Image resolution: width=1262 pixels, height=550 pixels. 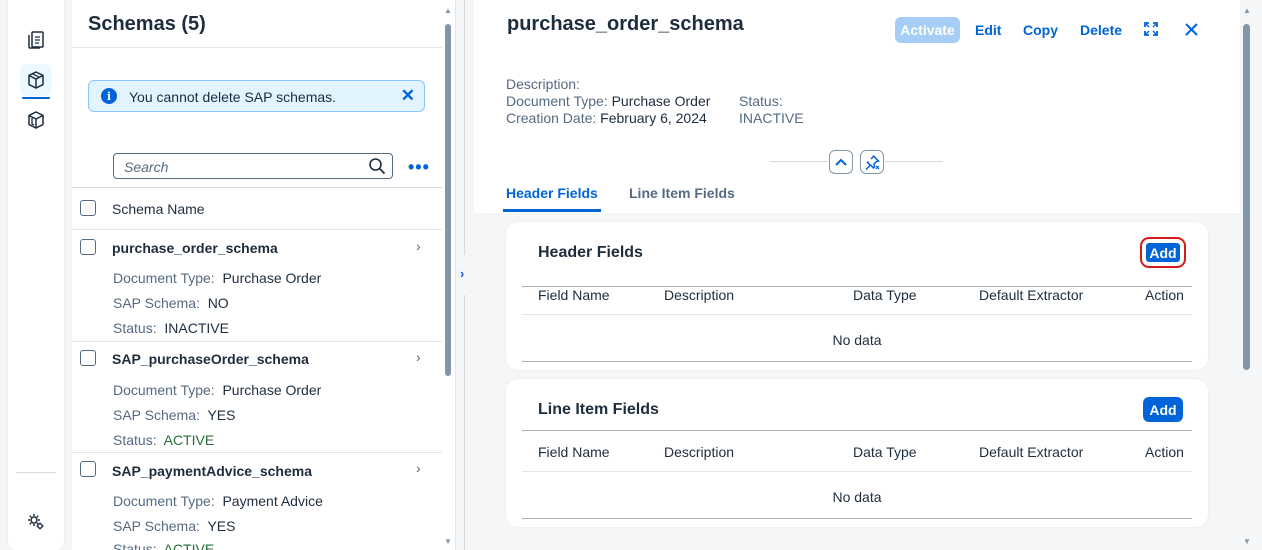 What do you see at coordinates (927, 30) in the screenshot?
I see `activate-button: Activate` at bounding box center [927, 30].